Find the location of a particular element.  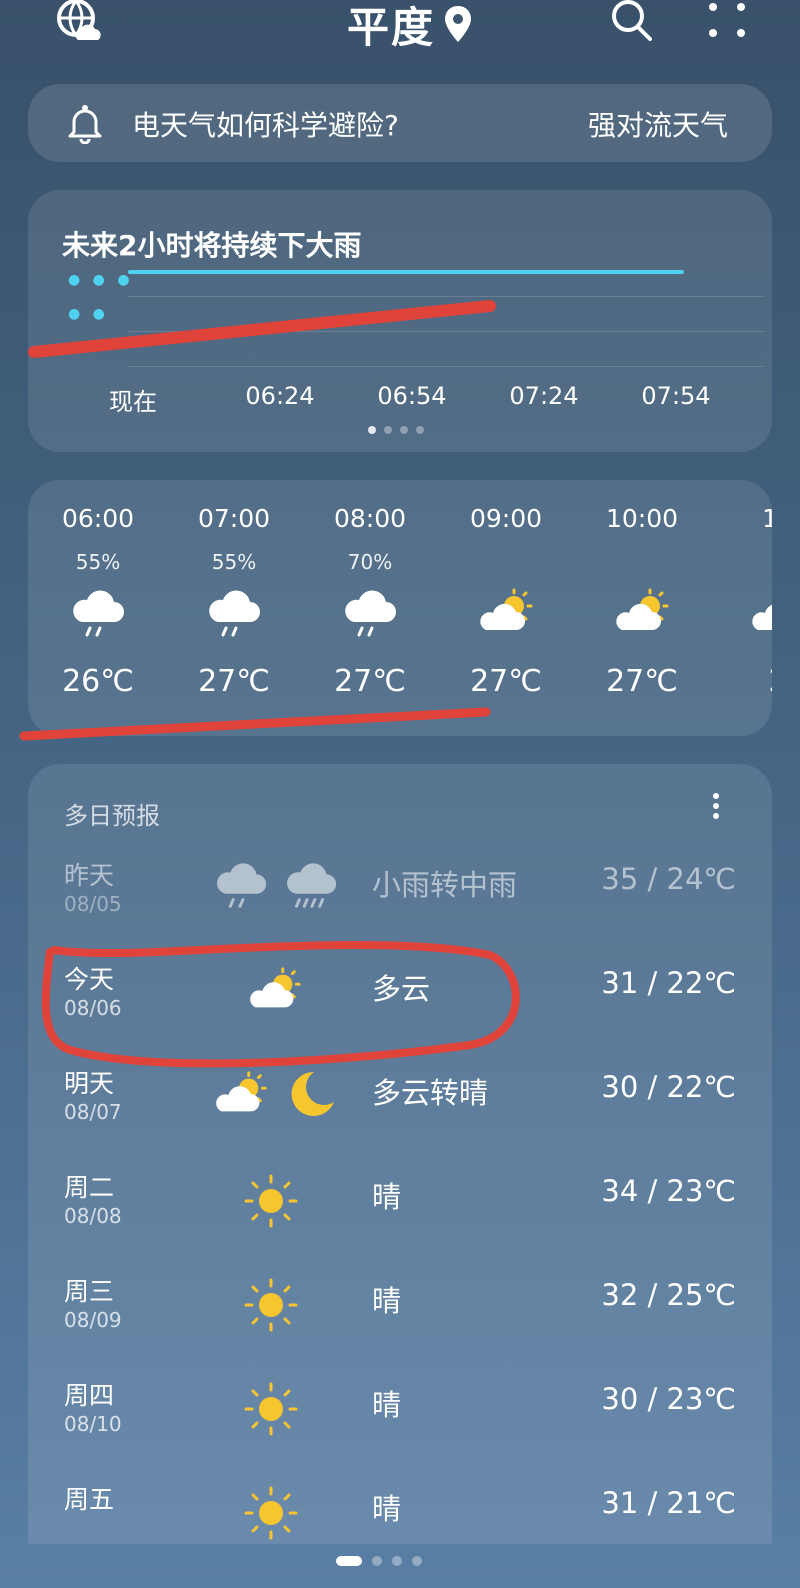

page-indicator is located at coordinates (379, 1561).